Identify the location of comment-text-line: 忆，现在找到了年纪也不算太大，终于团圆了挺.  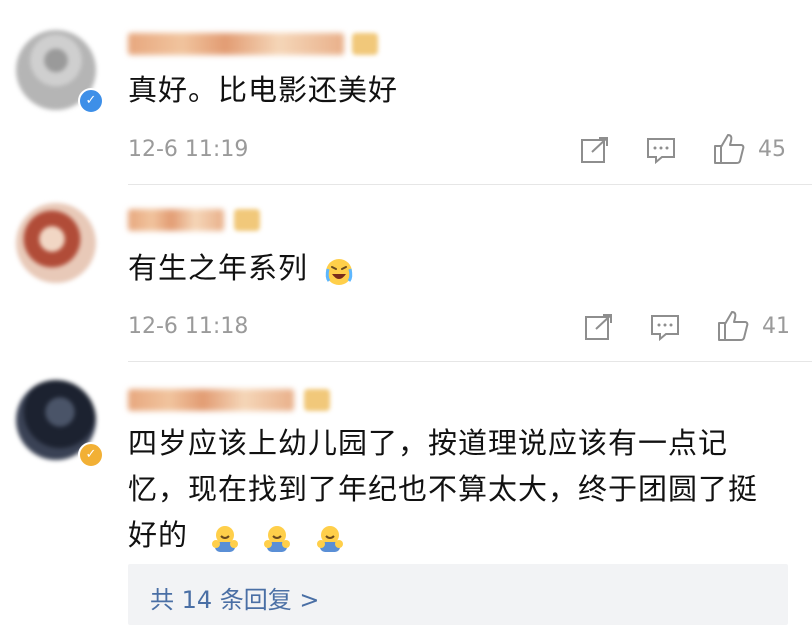
(443, 489).